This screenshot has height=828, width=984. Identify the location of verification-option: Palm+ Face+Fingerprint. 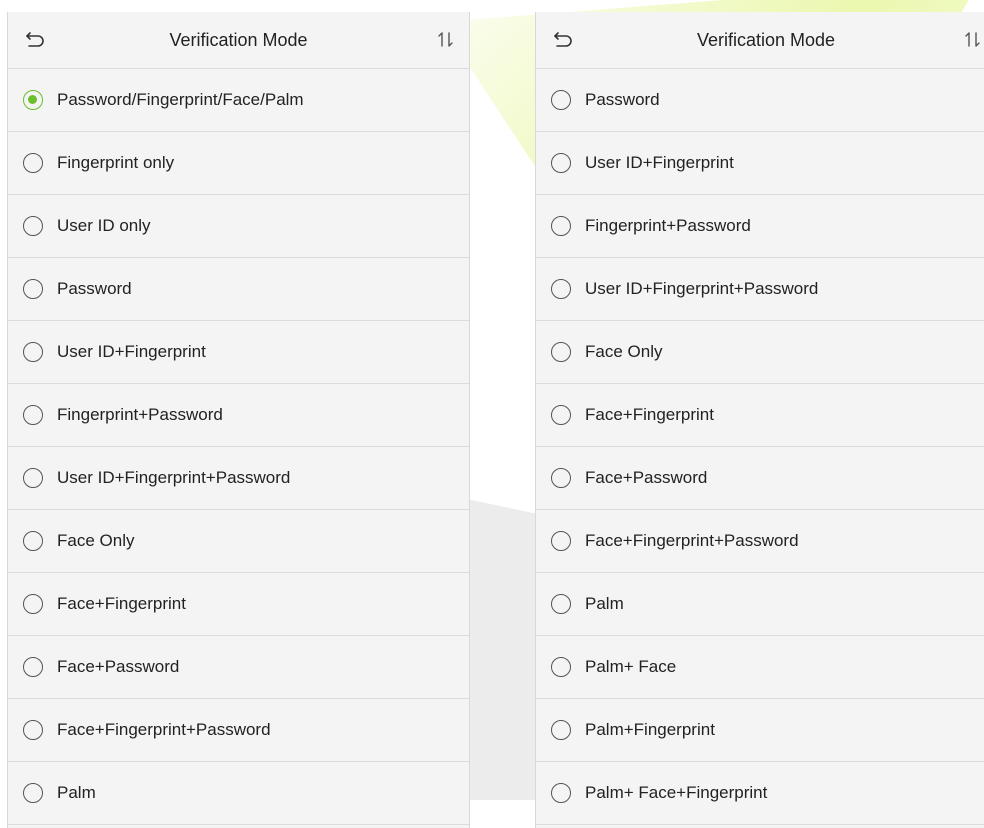
(760, 793).